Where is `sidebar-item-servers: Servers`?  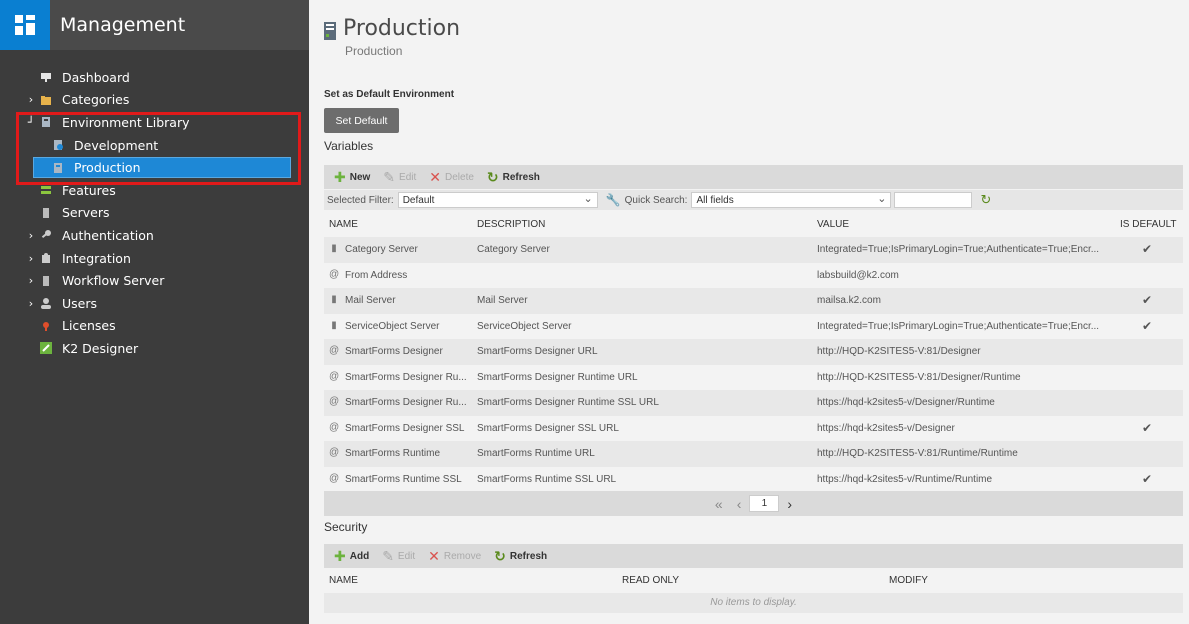 sidebar-item-servers: Servers is located at coordinates (154, 213).